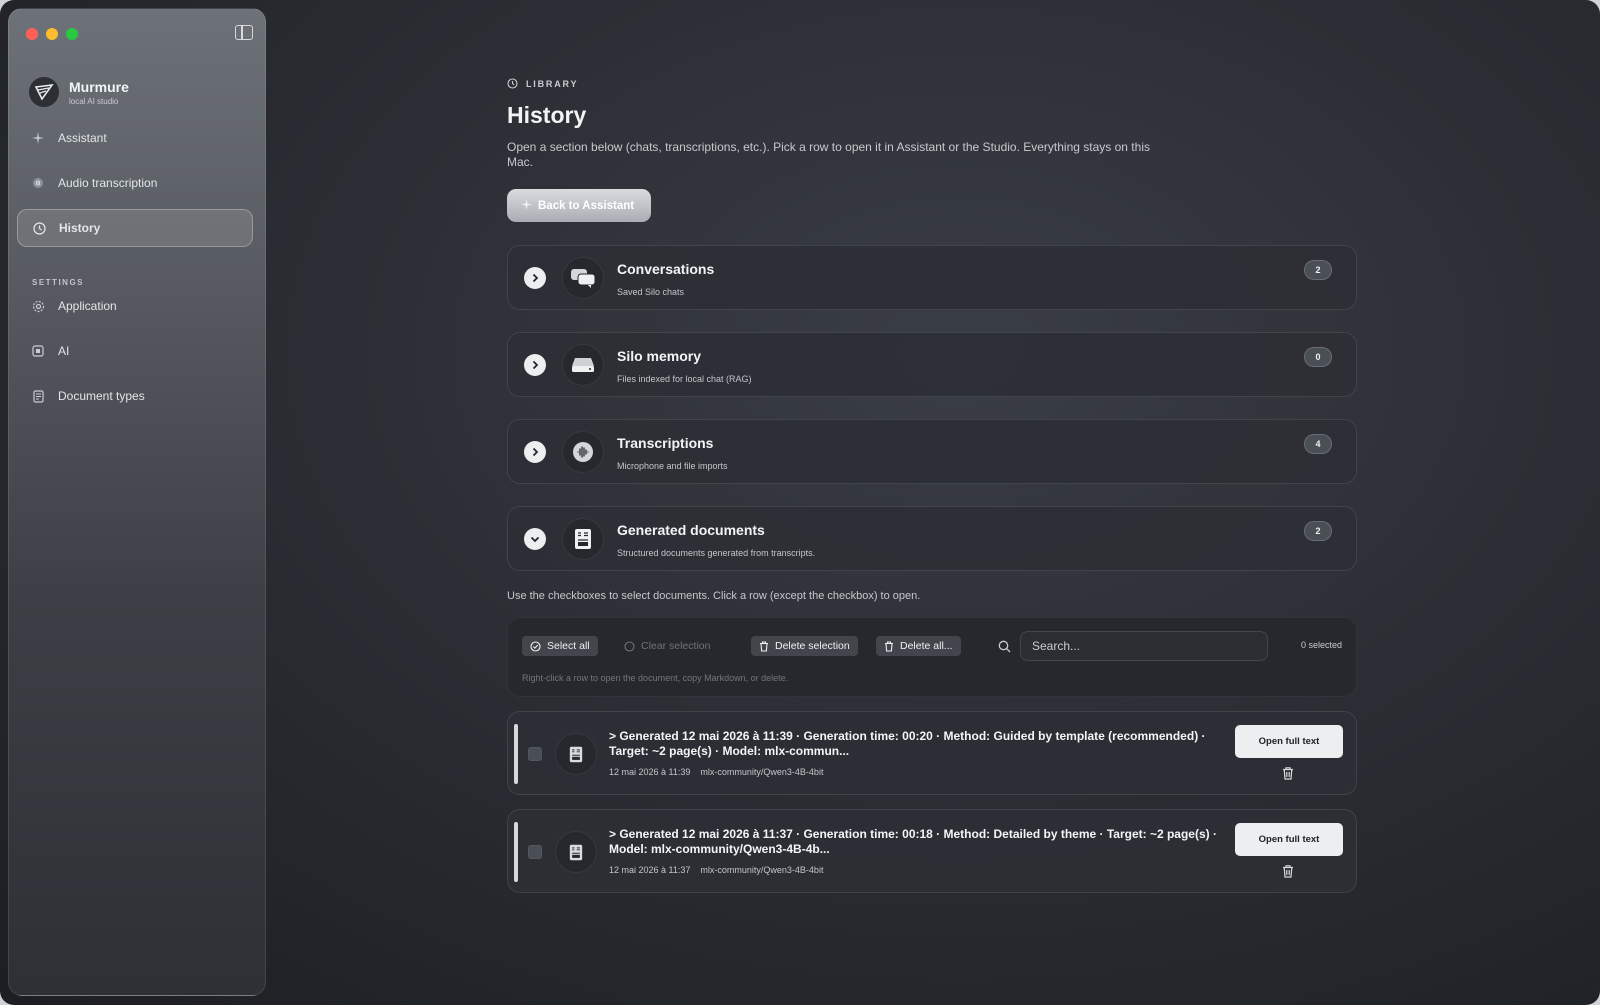  Describe the element at coordinates (586, 205) in the screenshot. I see `back-button-label: Back to Assistant` at that location.